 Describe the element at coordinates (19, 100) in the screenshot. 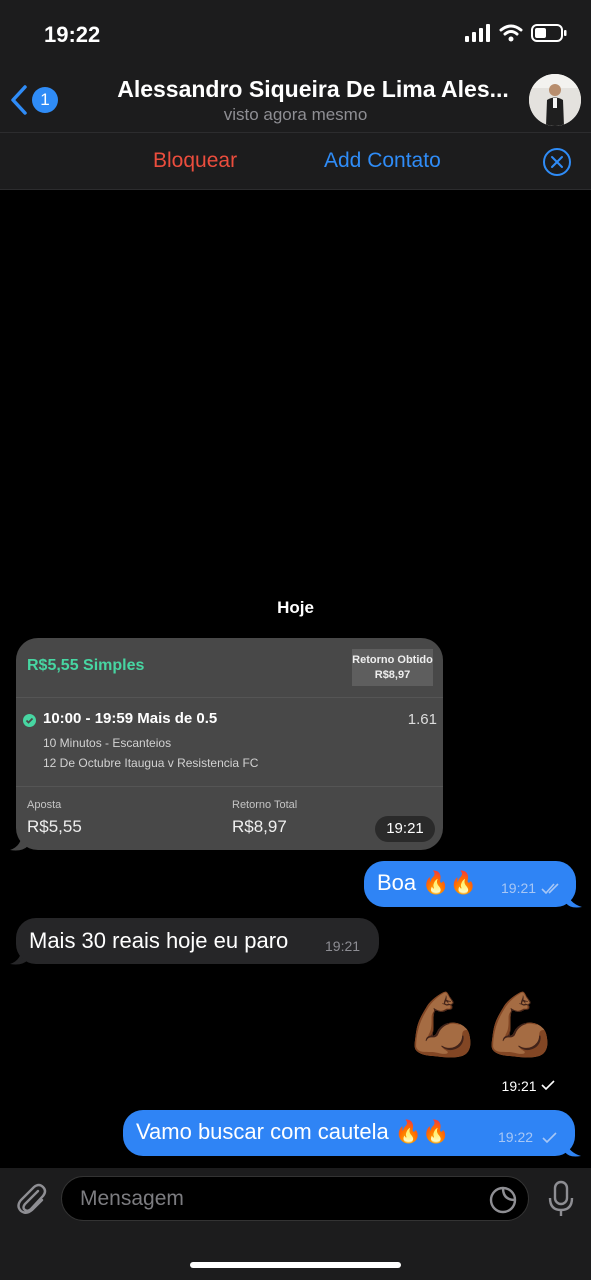

I see `chevron-left-icon` at that location.